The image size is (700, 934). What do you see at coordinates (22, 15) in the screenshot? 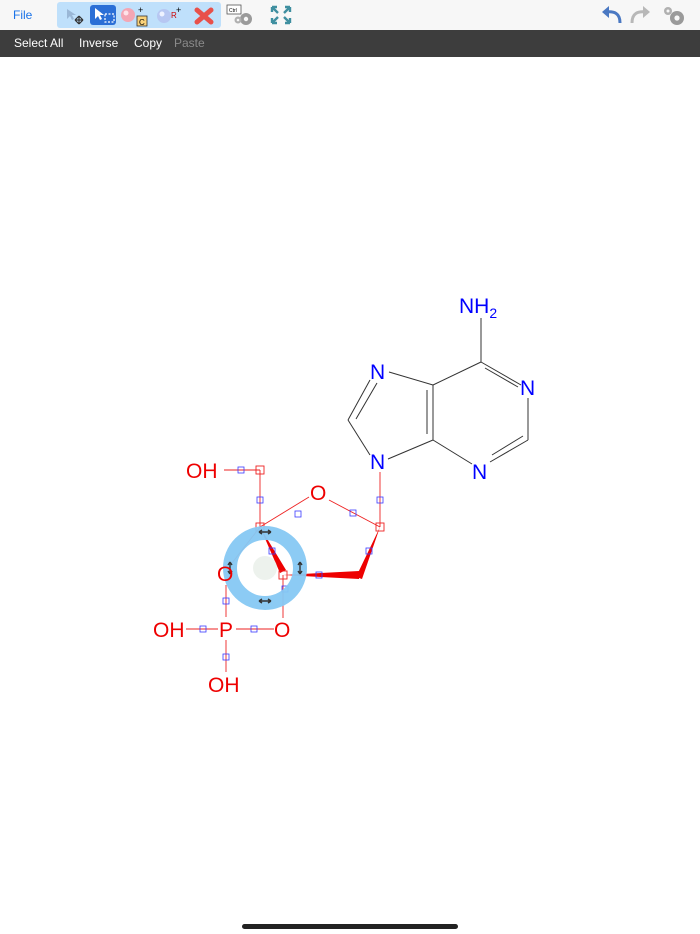
I see `file-menu-button: File` at bounding box center [22, 15].